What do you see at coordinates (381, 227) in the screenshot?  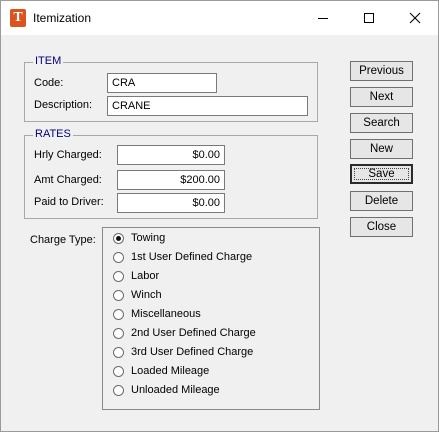 I see `close-button: Close` at bounding box center [381, 227].